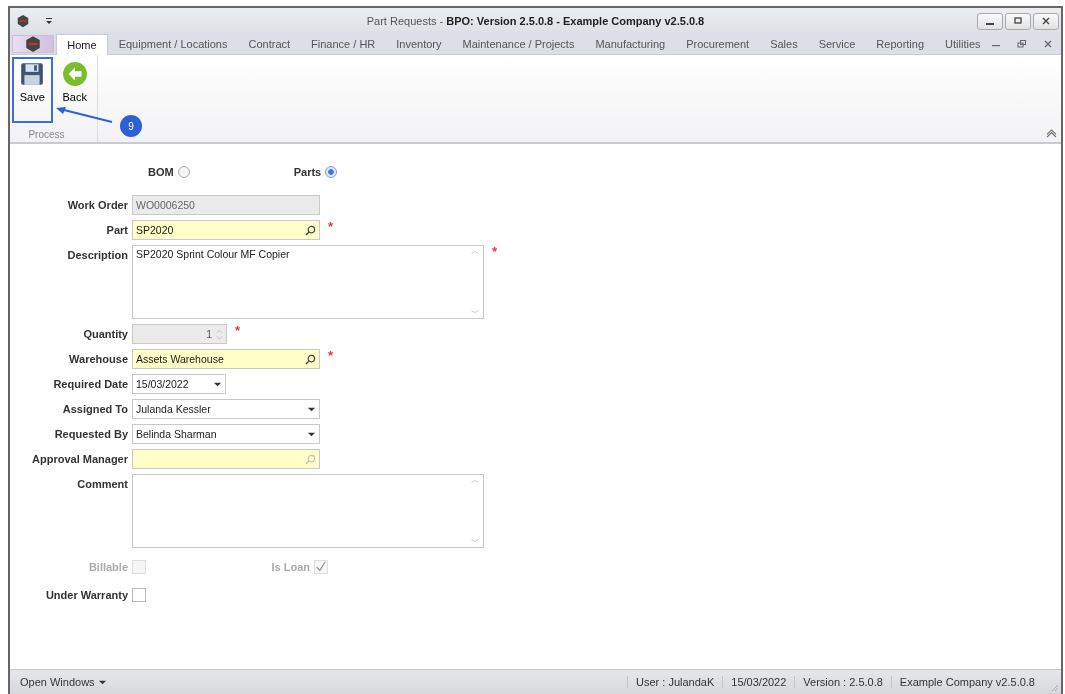 Image resolution: width=1065 pixels, height=694 pixels. Describe the element at coordinates (105, 334) in the screenshot. I see `field-label: Quantity` at that location.